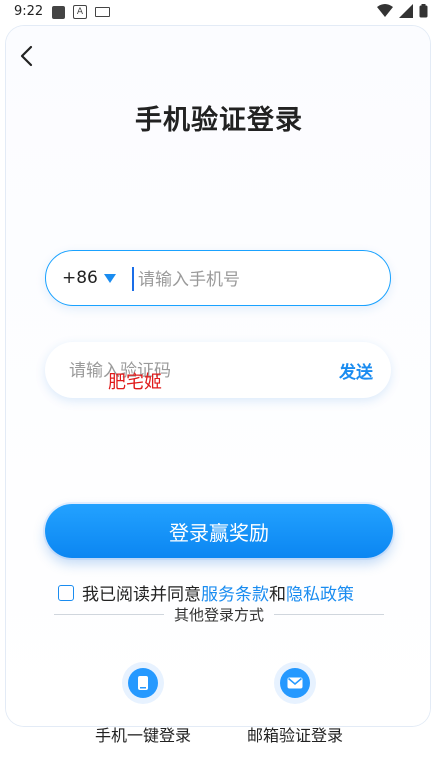 The height and width of the screenshot is (780, 438). Describe the element at coordinates (102, 12) in the screenshot. I see `keyboard-icon` at that location.